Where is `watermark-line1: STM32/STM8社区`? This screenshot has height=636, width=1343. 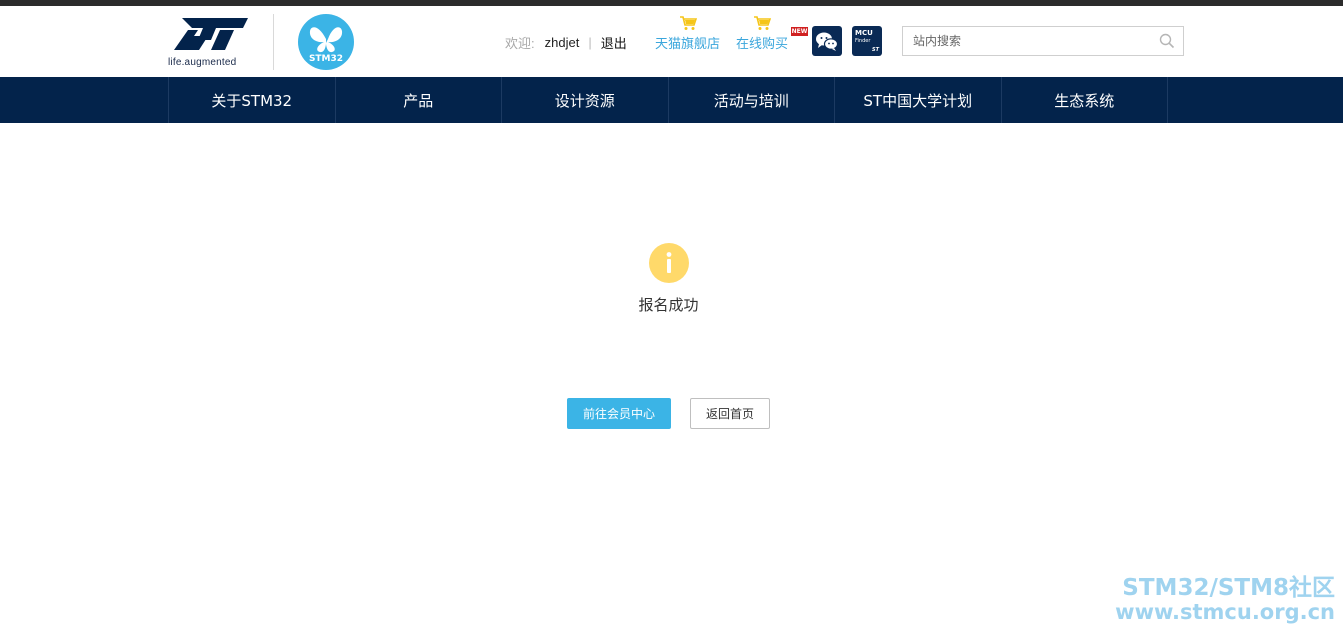
watermark-line1: STM32/STM8社区 is located at coordinates (1228, 588).